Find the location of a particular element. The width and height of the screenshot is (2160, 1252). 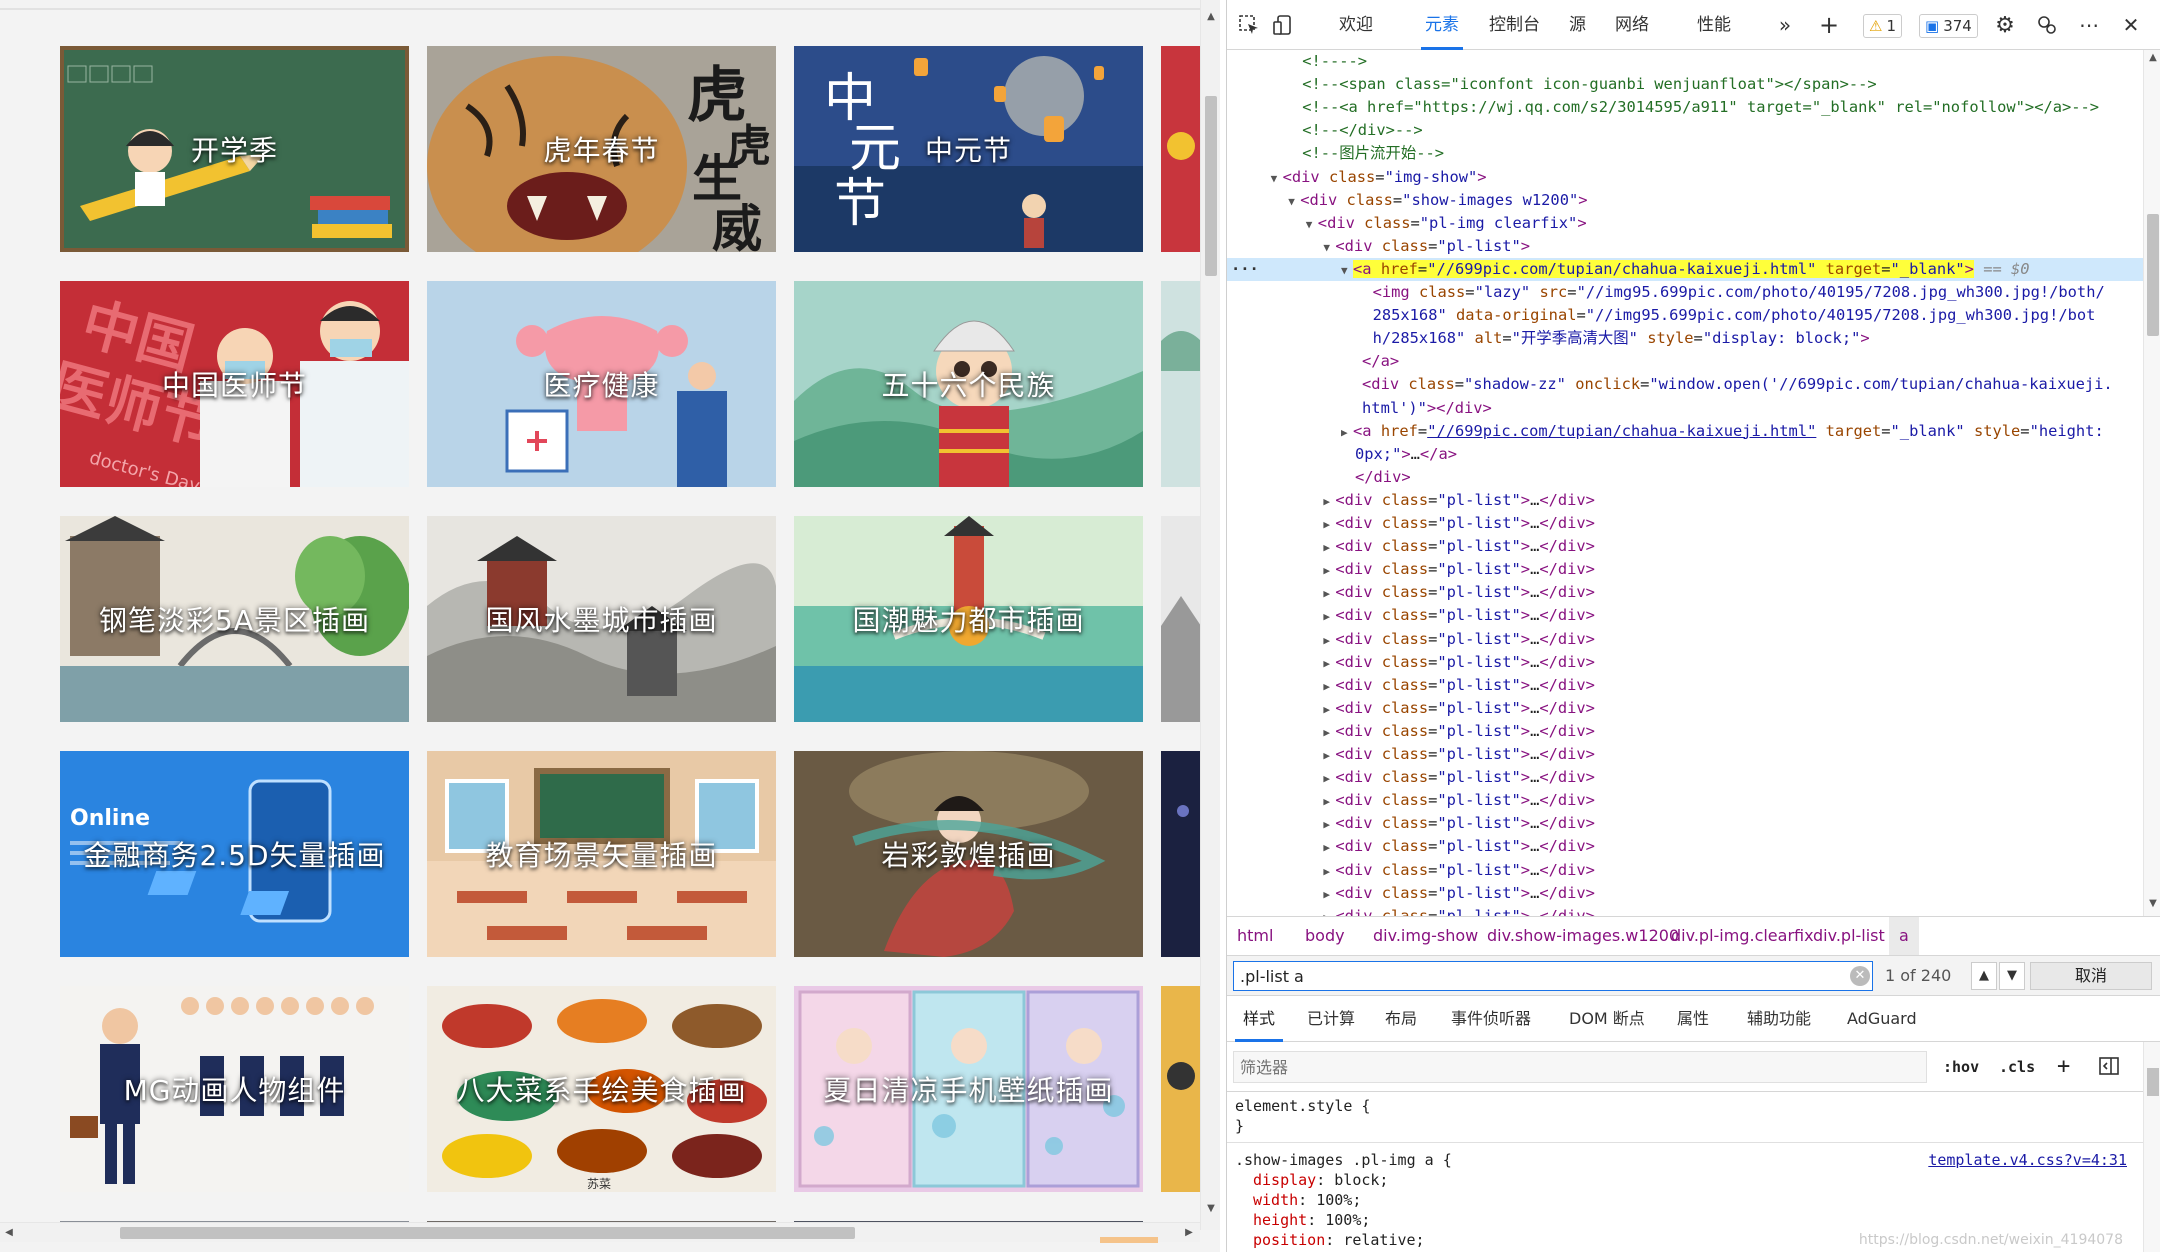

styles-tab: 布局 is located at coordinates (1401, 1019).